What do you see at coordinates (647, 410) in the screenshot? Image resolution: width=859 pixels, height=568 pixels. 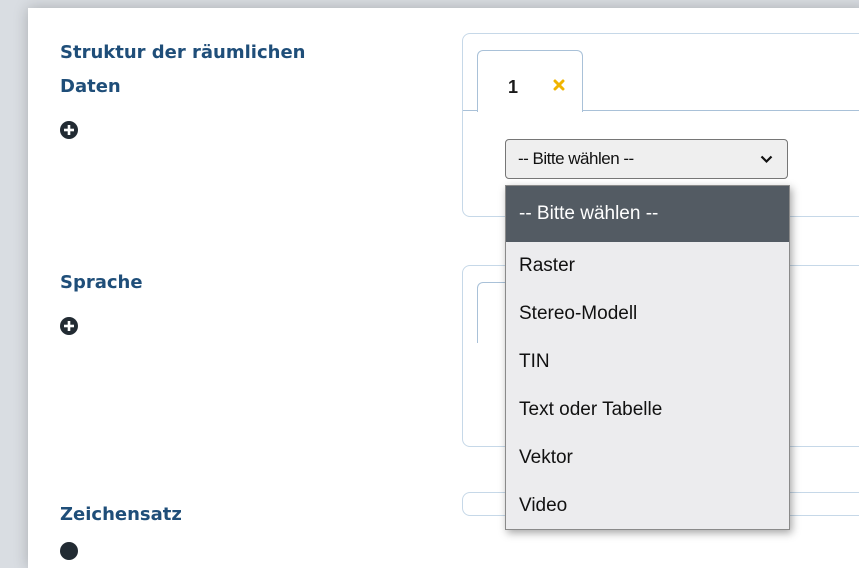 I see `option-text-oder-tabelle: Text oder Tabelle` at bounding box center [647, 410].